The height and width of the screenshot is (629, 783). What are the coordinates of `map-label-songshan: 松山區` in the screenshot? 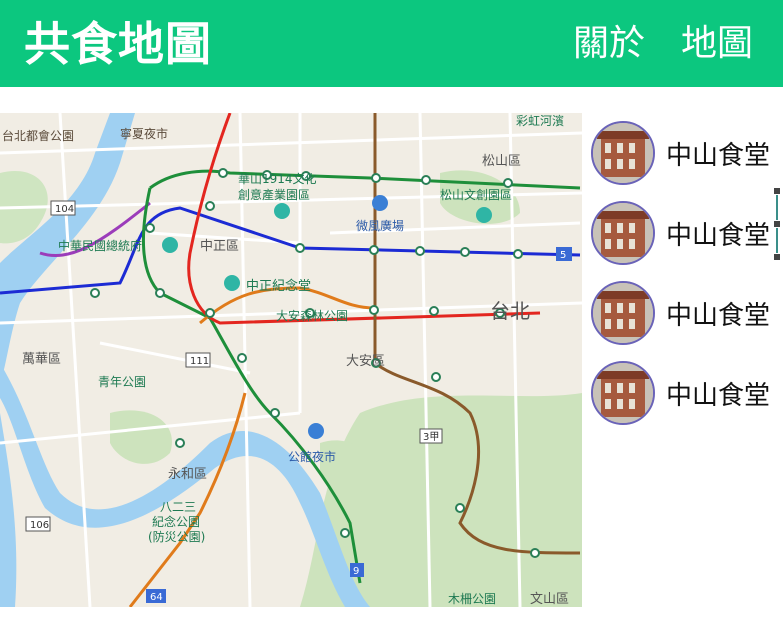 It's located at (501, 161).